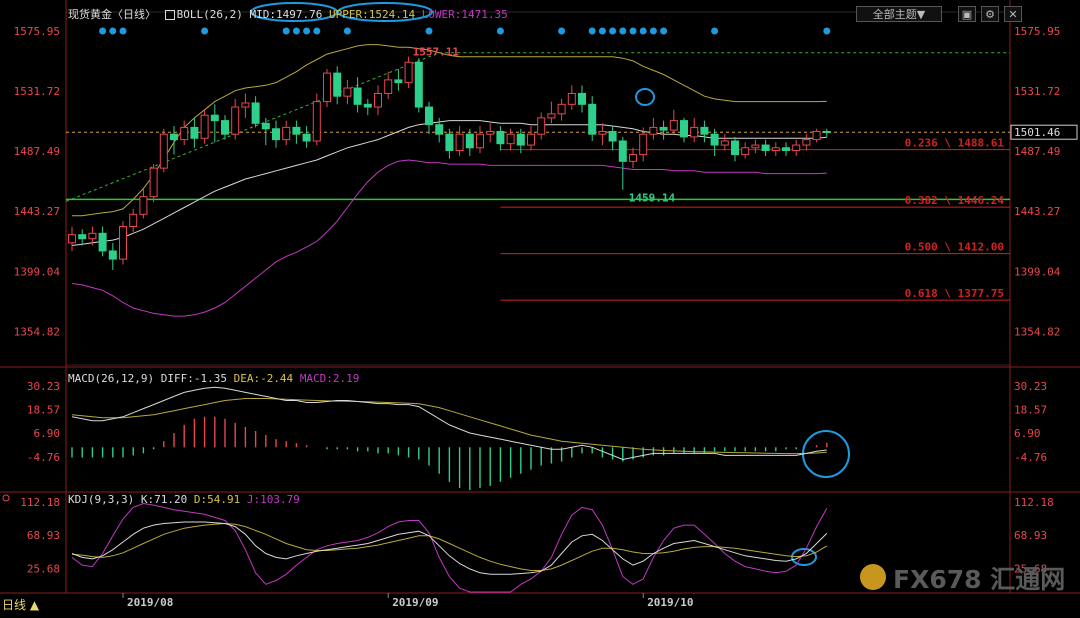 The width and height of the screenshot is (1080, 618). Describe the element at coordinates (252, 127) in the screenshot. I see `resistance-trendline` at that location.